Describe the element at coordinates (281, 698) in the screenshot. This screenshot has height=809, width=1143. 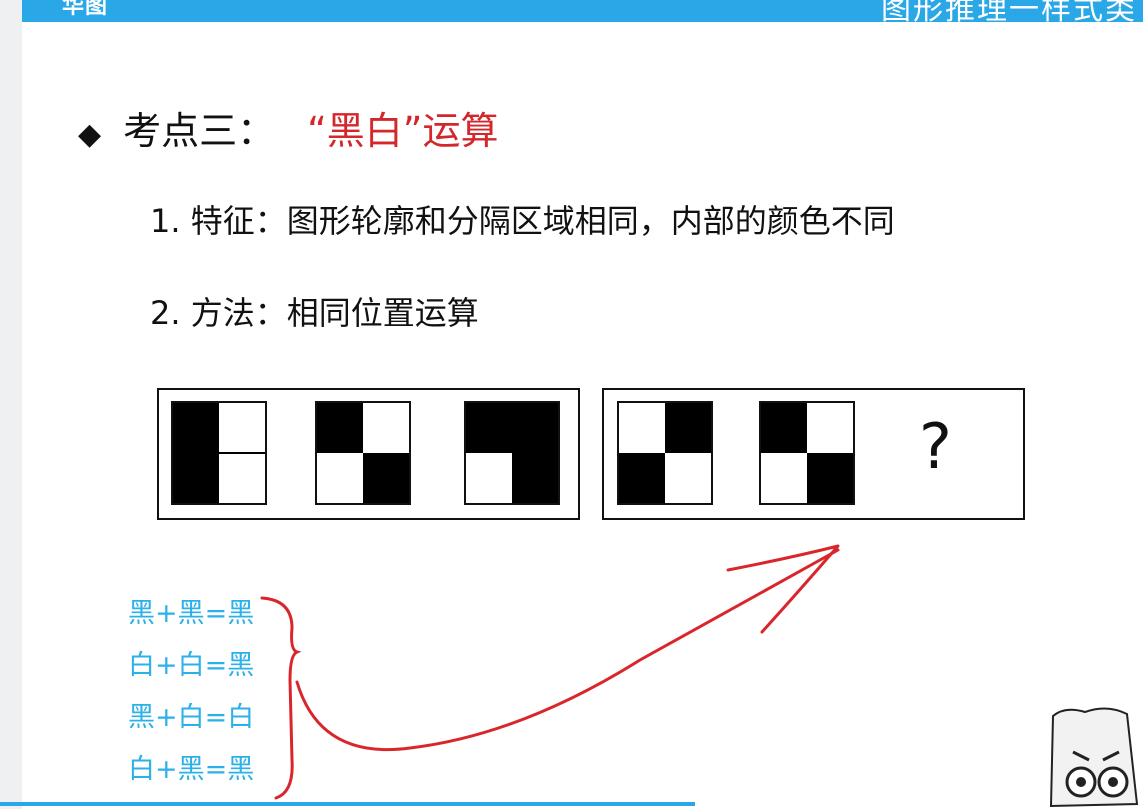
I see `red-brace-annotation` at that location.